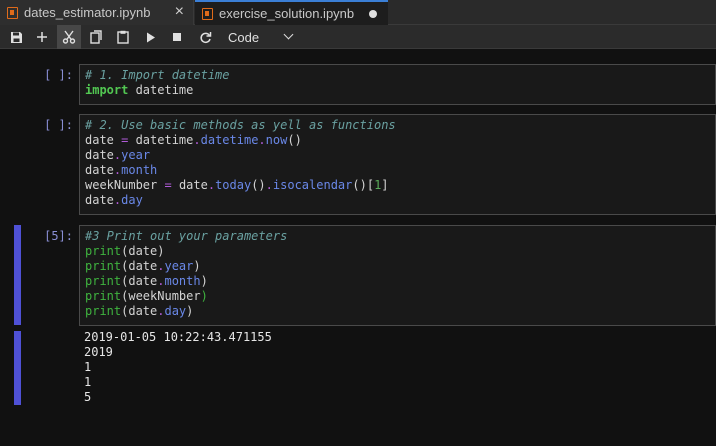  What do you see at coordinates (397, 236) in the screenshot?
I see `code-line: #3 Print out your parameters` at bounding box center [397, 236].